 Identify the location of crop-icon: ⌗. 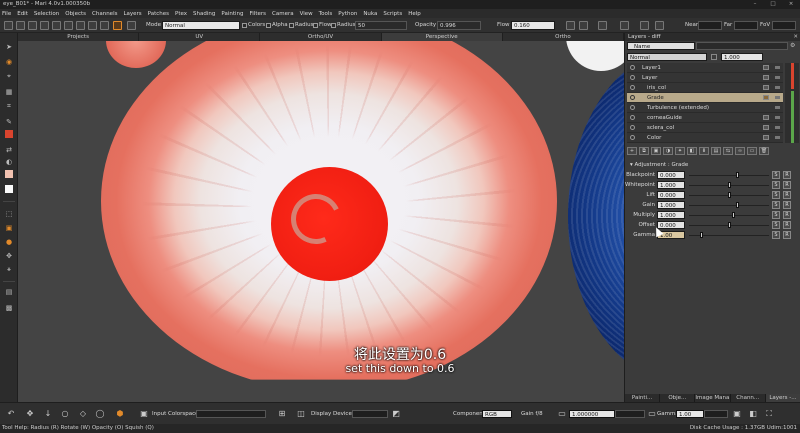
(9, 106).